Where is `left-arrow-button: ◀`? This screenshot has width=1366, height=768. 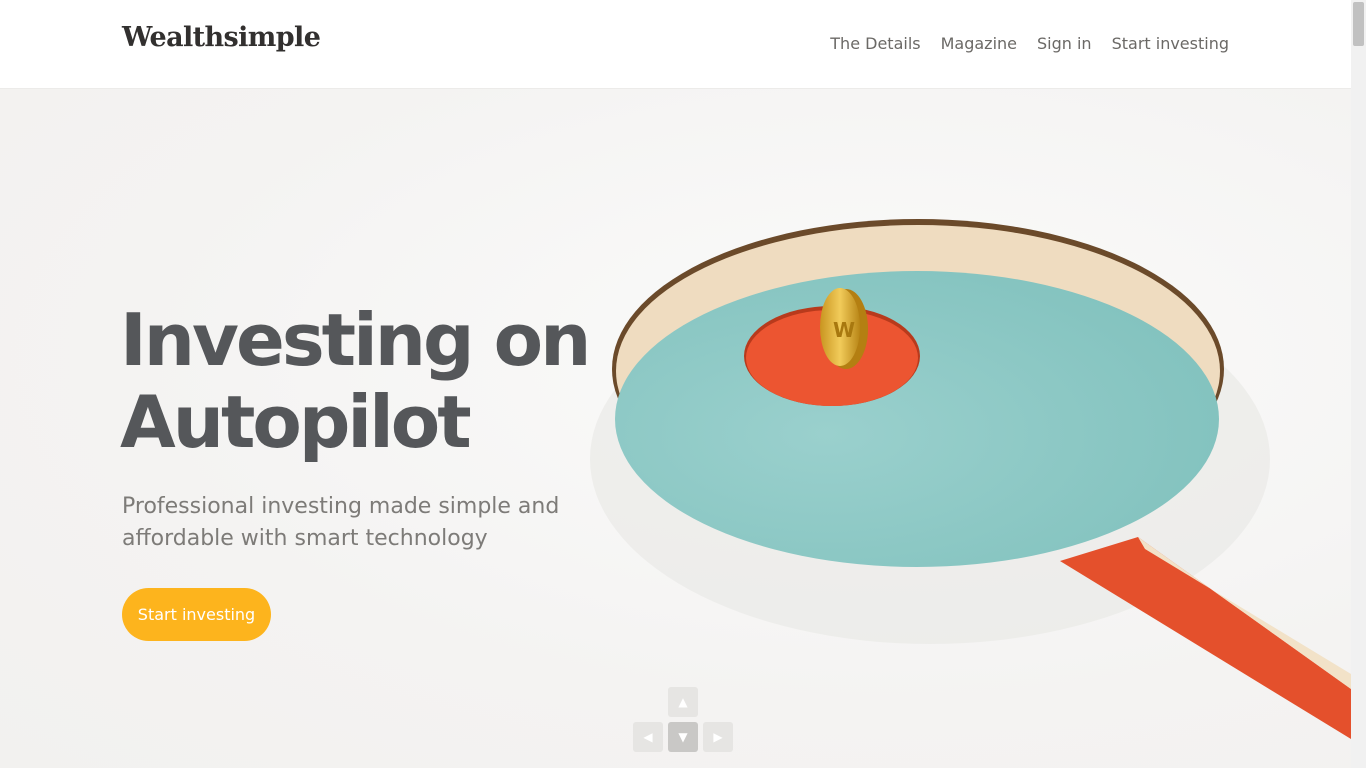 left-arrow-button: ◀ is located at coordinates (648, 737).